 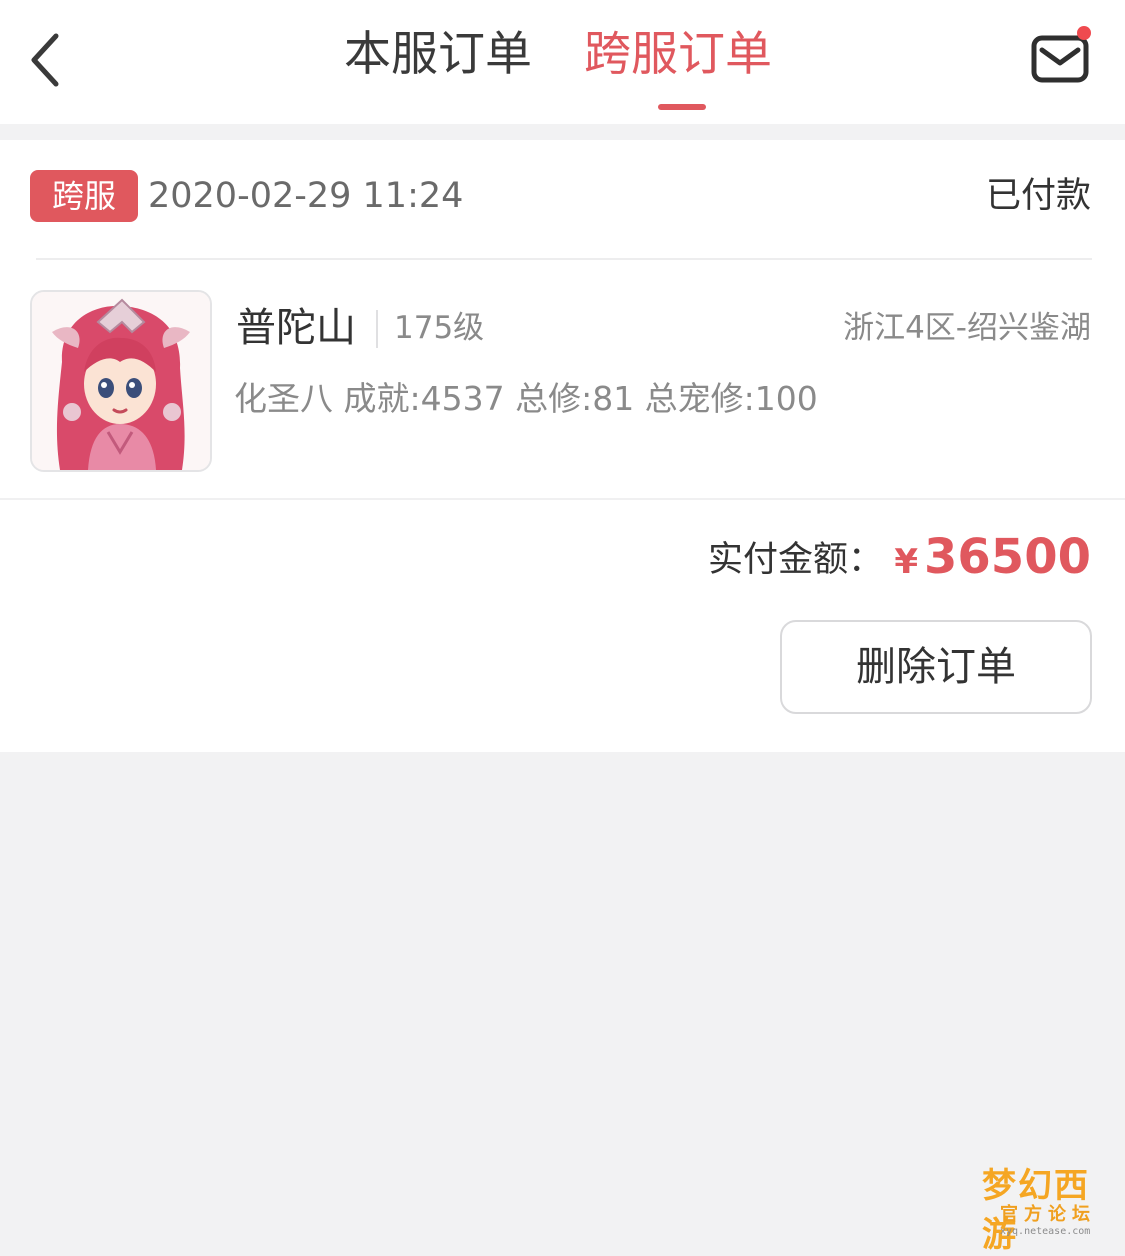 What do you see at coordinates (439, 328) in the screenshot?
I see `character-level: 175级` at bounding box center [439, 328].